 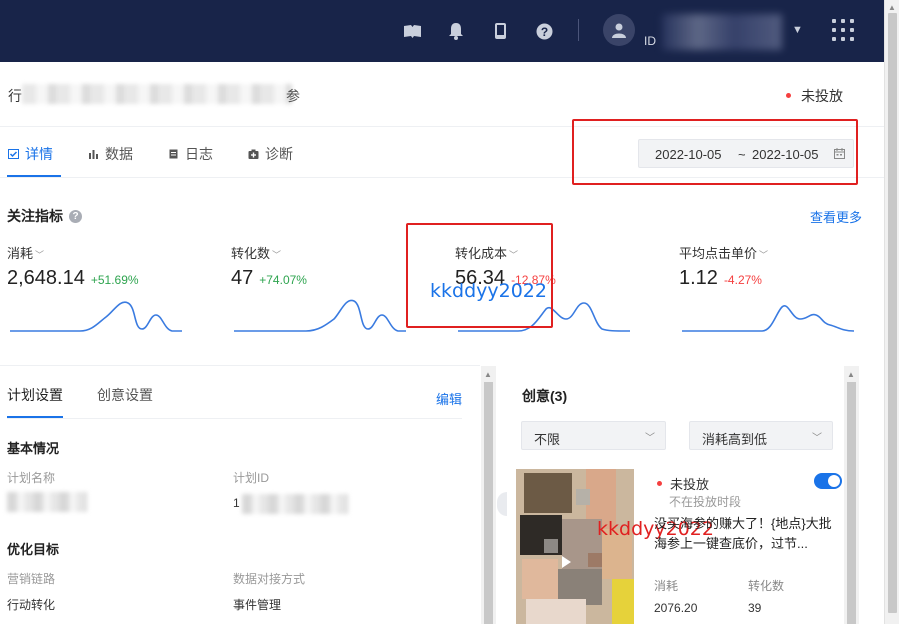 I want to click on help-icon: ?, so click(x=544, y=31).